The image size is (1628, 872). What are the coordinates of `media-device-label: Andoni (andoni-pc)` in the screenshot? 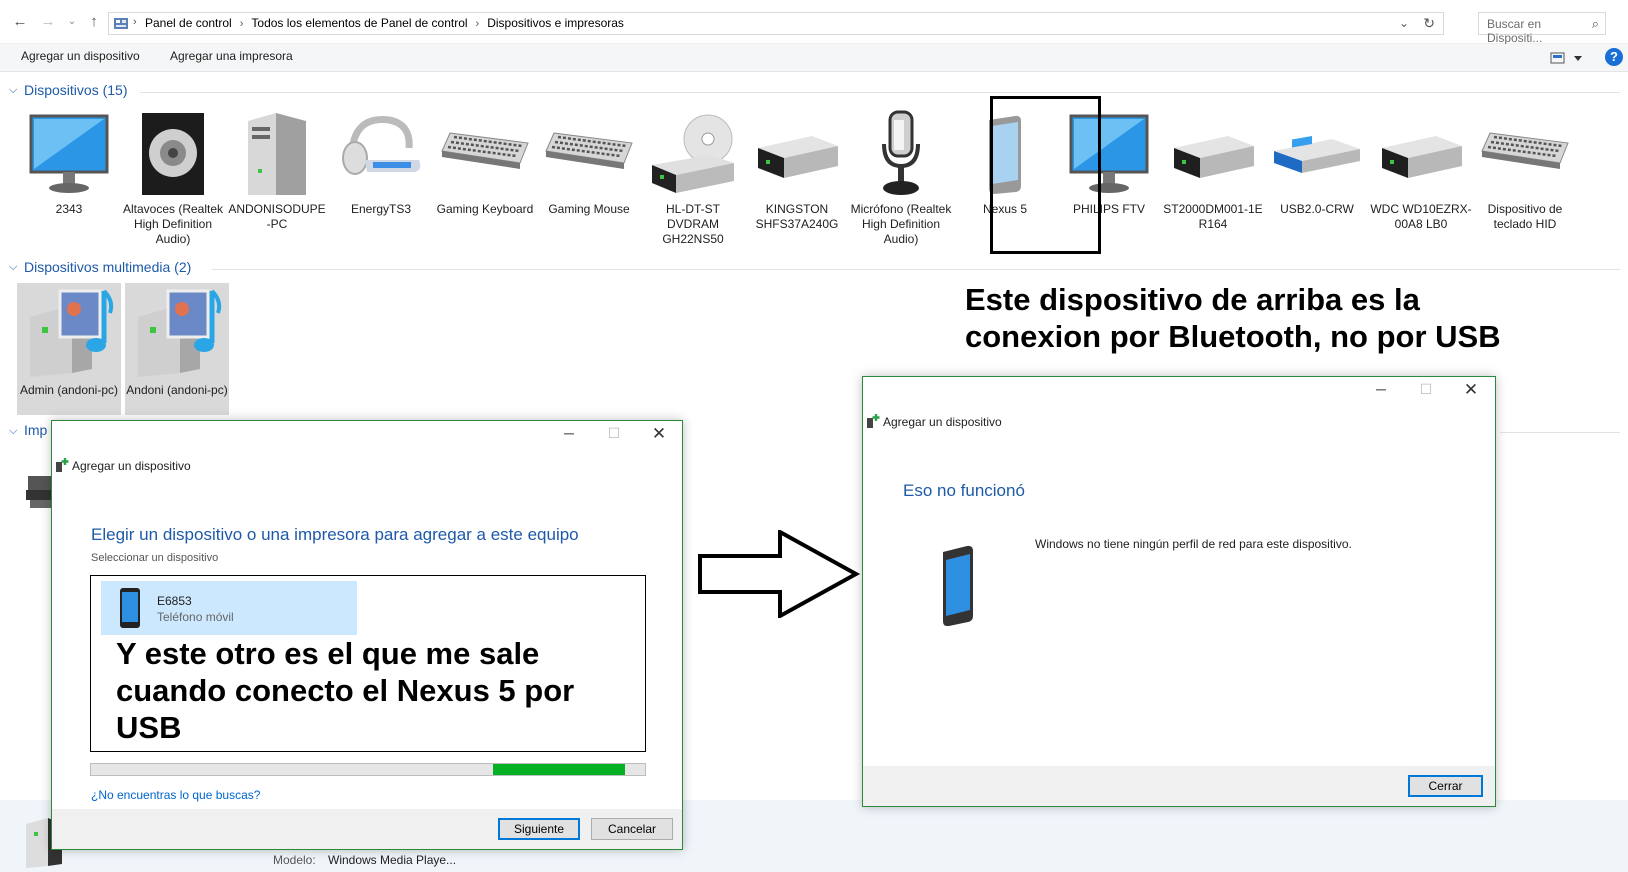 It's located at (177, 390).